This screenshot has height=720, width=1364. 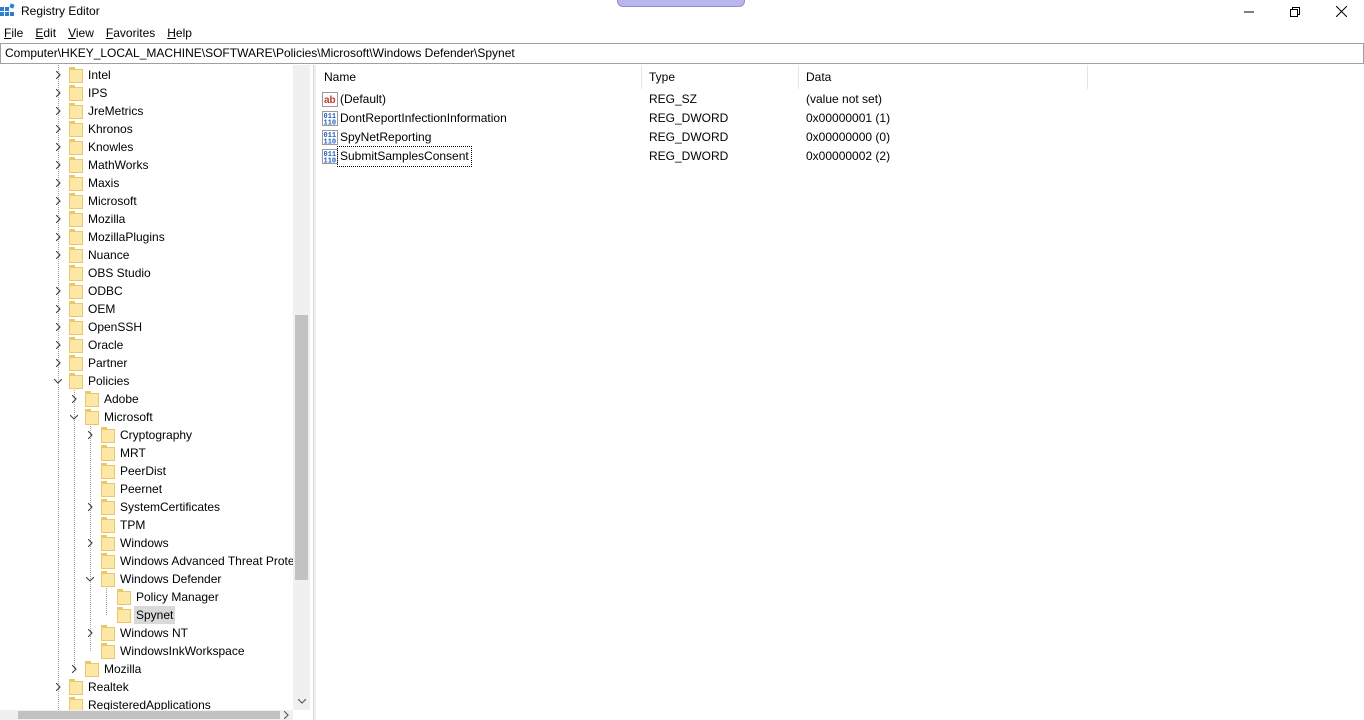 I want to click on tree-item-windows-nt: Windows NT, so click(x=155, y=633).